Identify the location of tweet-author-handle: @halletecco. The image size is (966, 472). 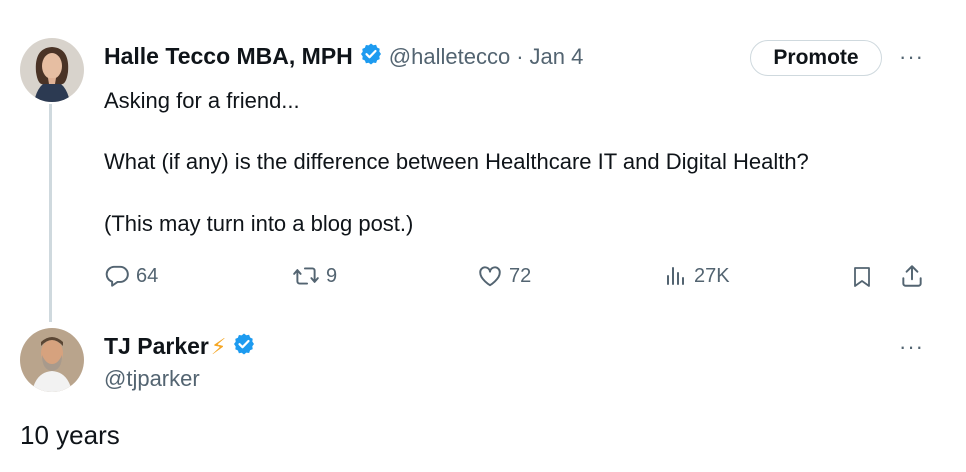
(449, 57).